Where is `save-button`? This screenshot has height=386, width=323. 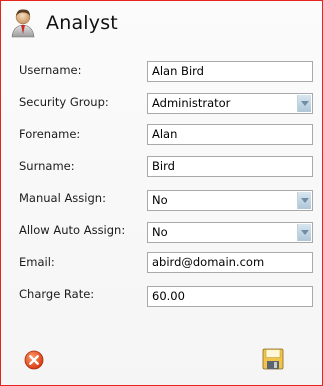 save-button is located at coordinates (273, 359).